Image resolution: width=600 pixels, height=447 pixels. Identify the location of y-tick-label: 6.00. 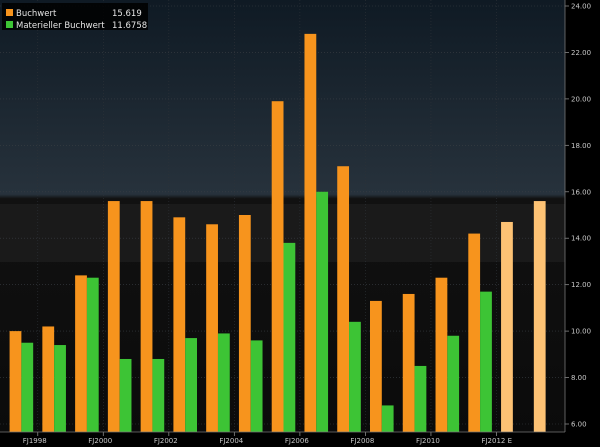
(579, 425).